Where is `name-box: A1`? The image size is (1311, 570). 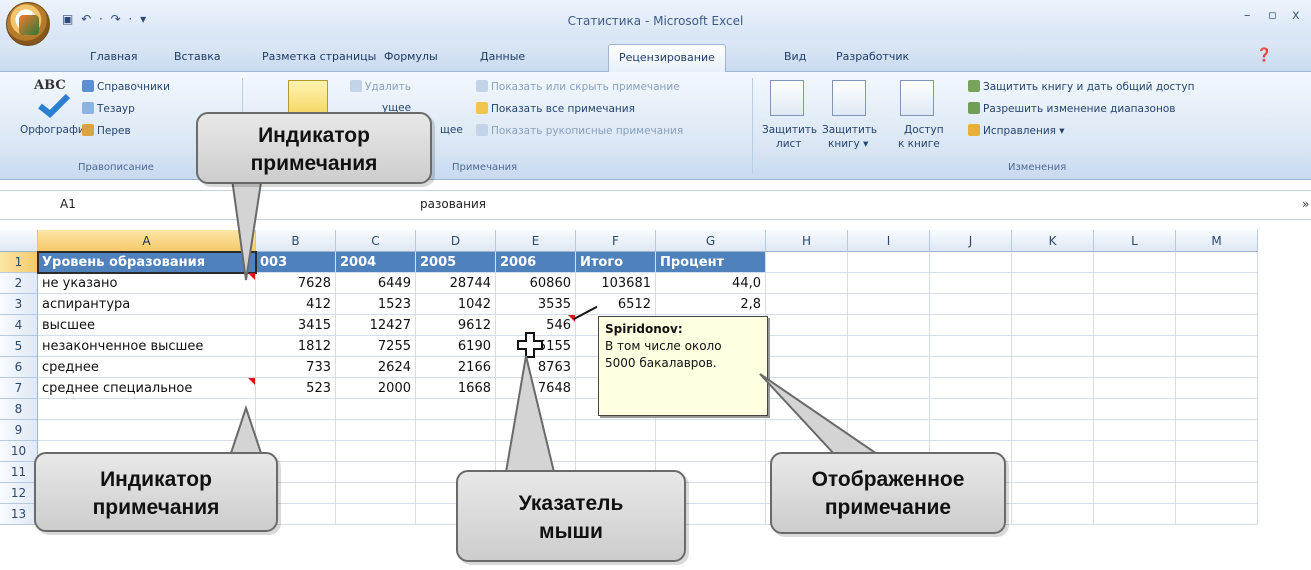
name-box: A1 is located at coordinates (68, 204).